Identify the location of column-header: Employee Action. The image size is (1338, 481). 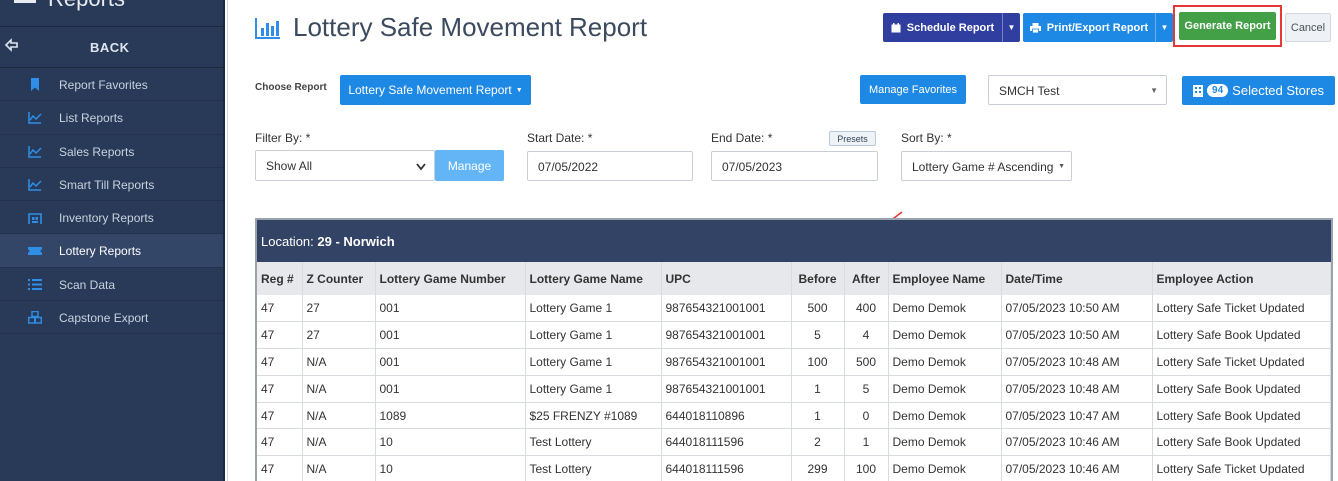
(1241, 278).